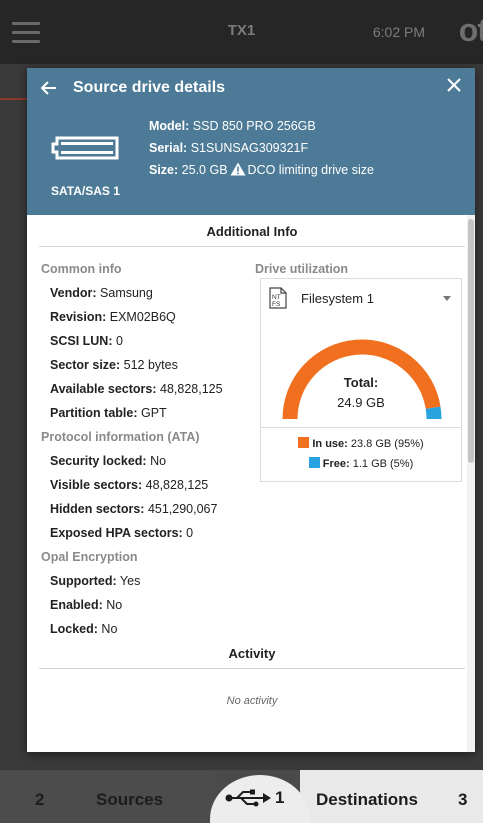 The height and width of the screenshot is (823, 483). Describe the element at coordinates (89, 557) in the screenshot. I see `opal-heading: Opal Encryption` at that location.